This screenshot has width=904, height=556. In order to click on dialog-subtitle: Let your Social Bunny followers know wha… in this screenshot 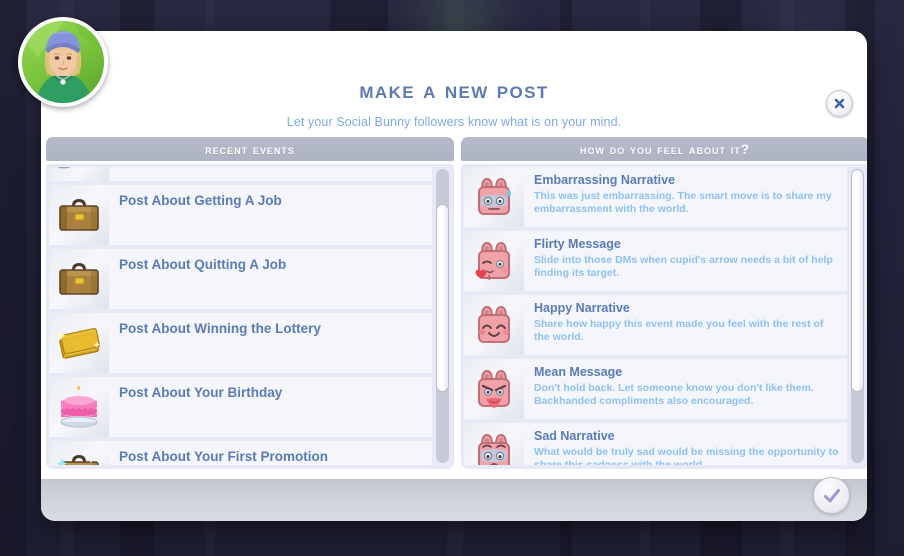, I will do `click(454, 122)`.